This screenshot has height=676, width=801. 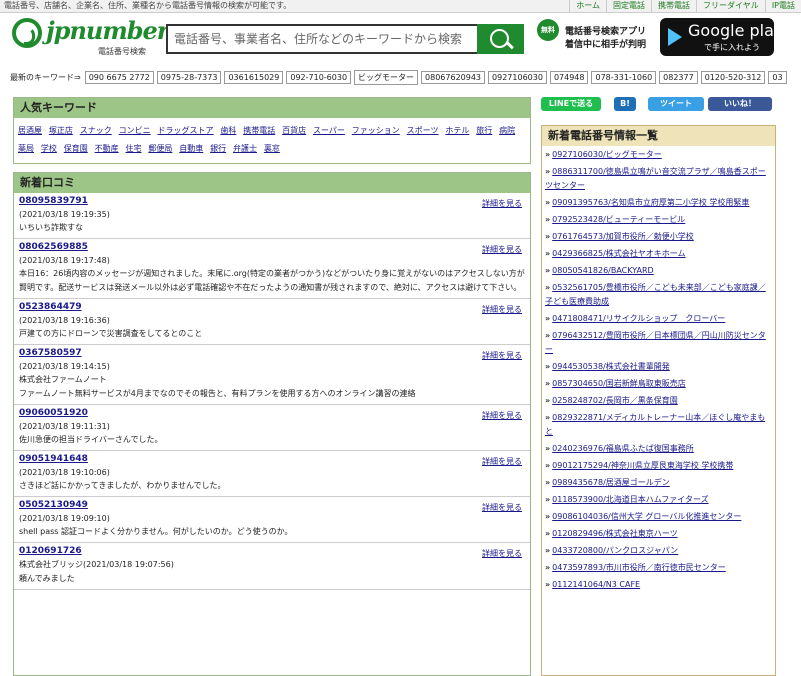 I want to click on popular-tag: 歯科, so click(x=228, y=130).